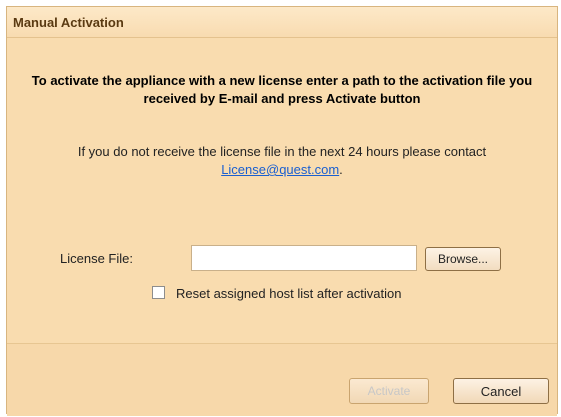 This screenshot has width=561, height=417. Describe the element at coordinates (282, 22) in the screenshot. I see `dialog-titlebar: Manual Activation` at that location.